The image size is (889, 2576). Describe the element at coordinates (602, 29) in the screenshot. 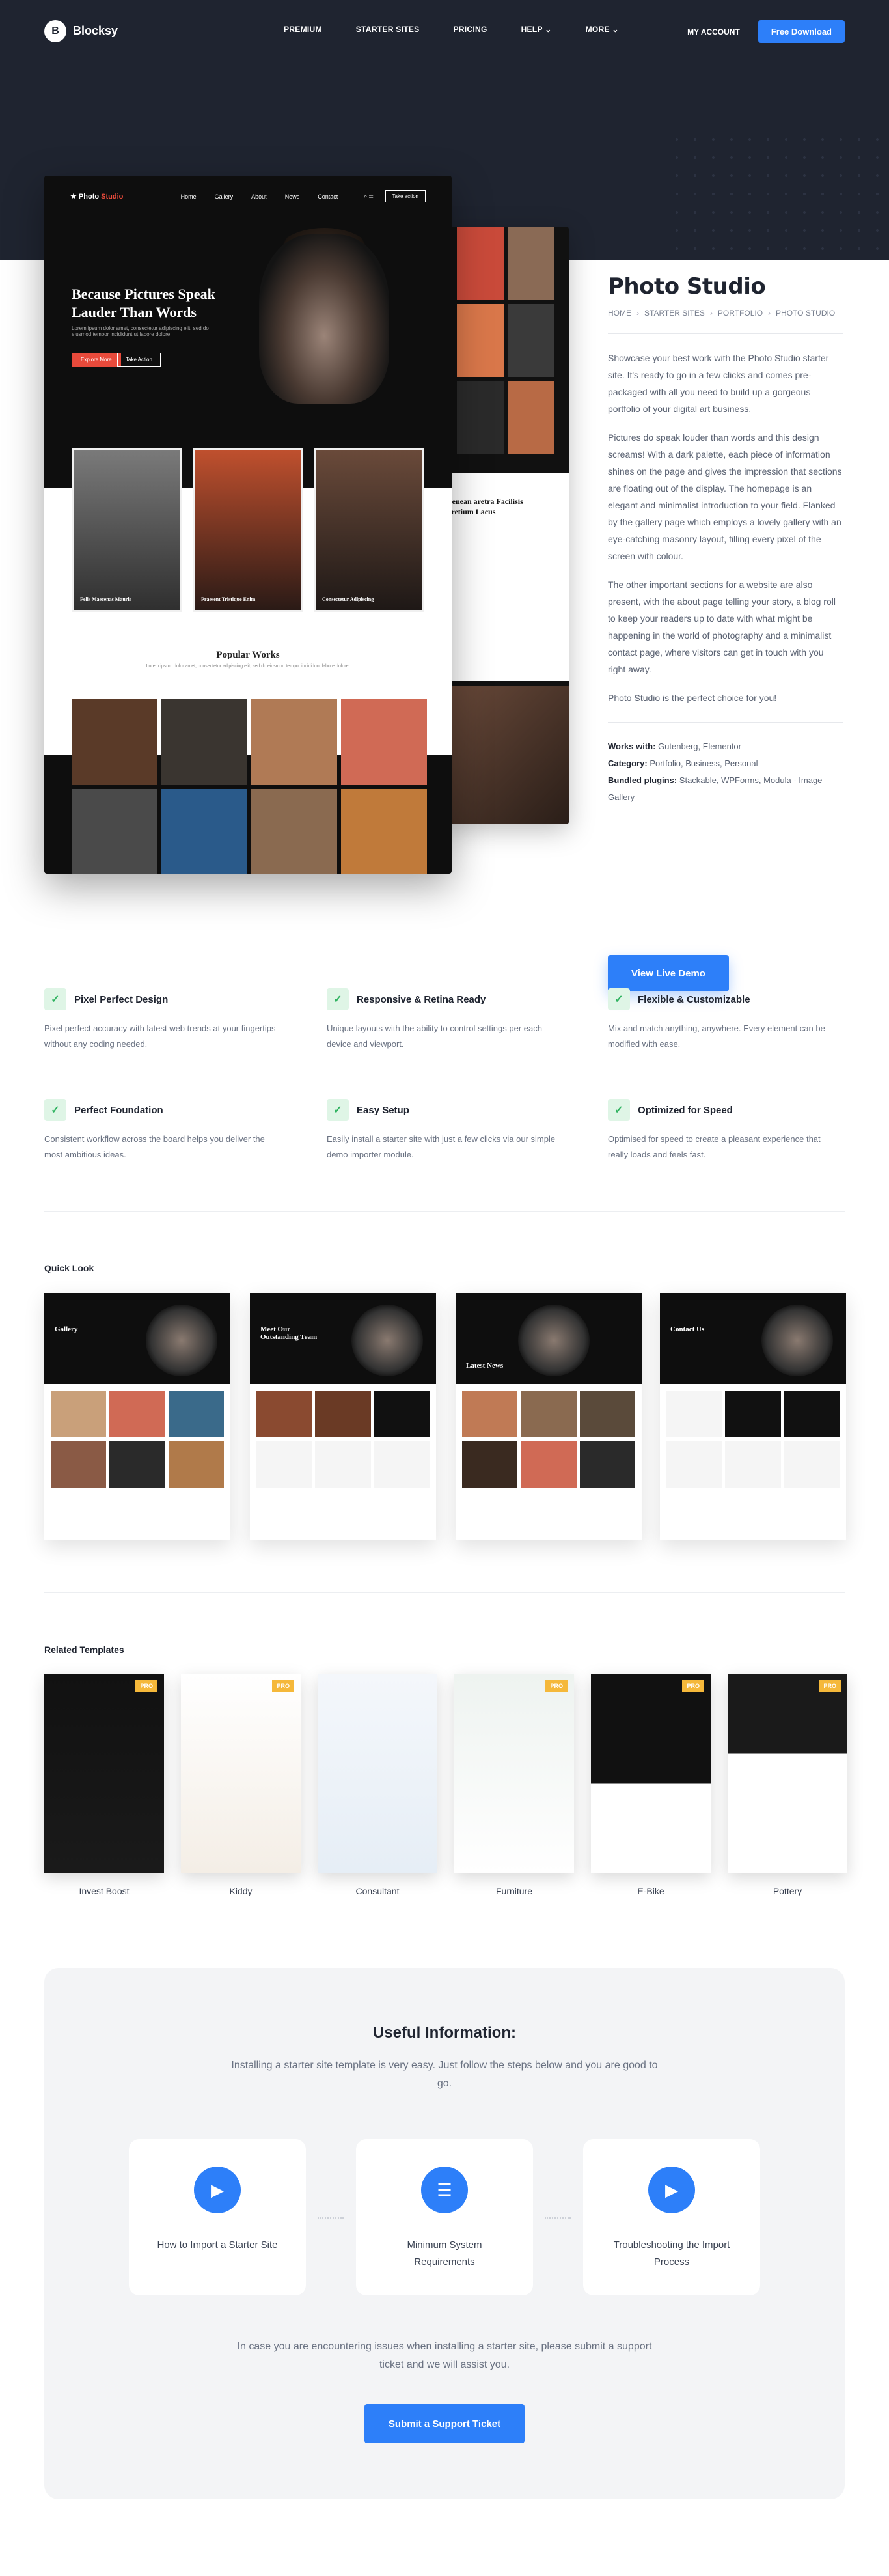

I see `nav-more: MORE ⌄` at that location.